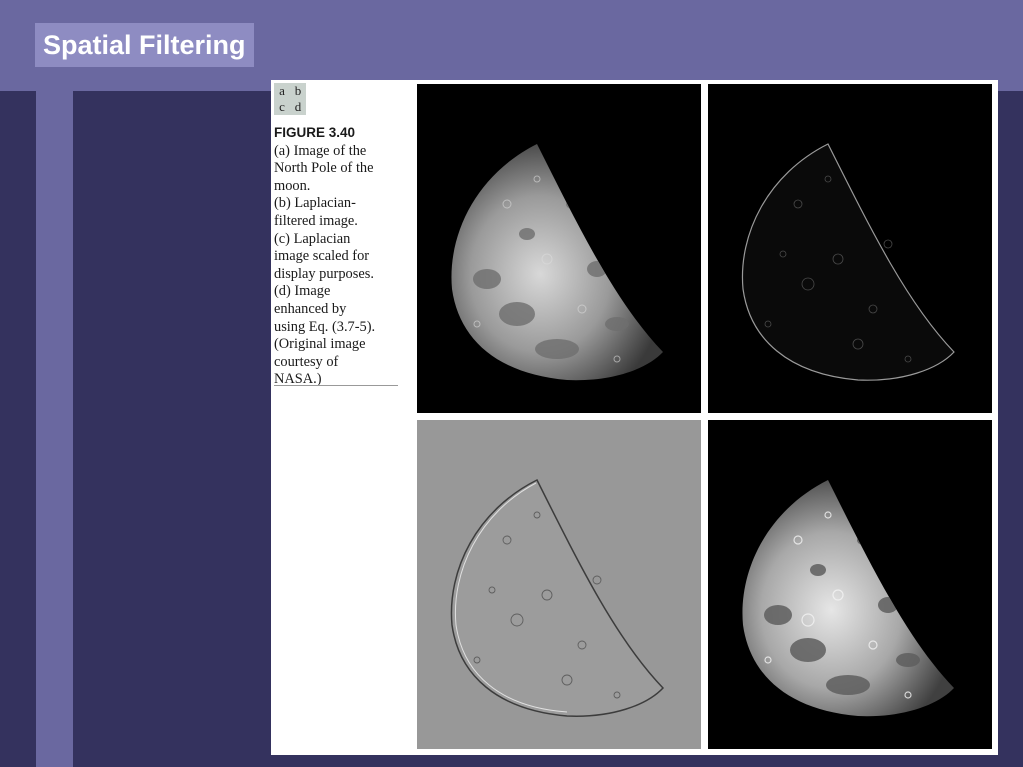 The image size is (1023, 767). I want to click on moon-enhanced-image, so click(850, 584).